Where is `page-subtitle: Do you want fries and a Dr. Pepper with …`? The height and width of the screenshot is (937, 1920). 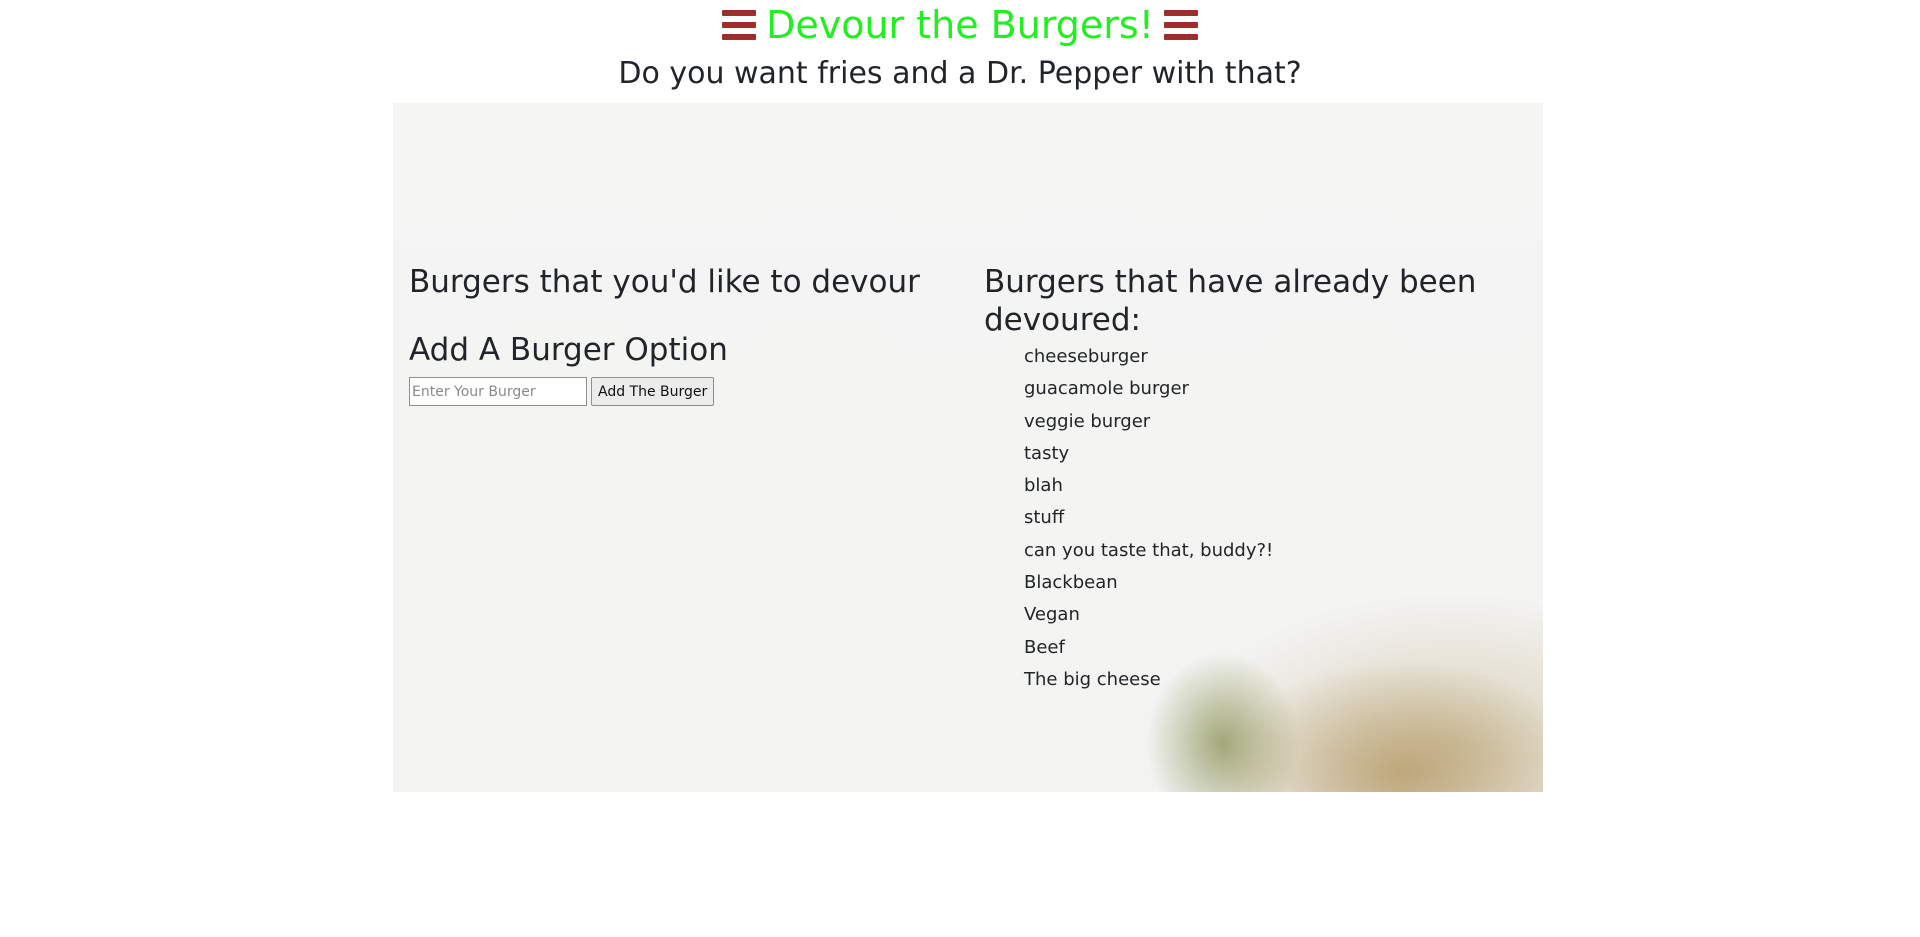
page-subtitle: Do you want fries and a Dr. Pepper with … is located at coordinates (960, 73).